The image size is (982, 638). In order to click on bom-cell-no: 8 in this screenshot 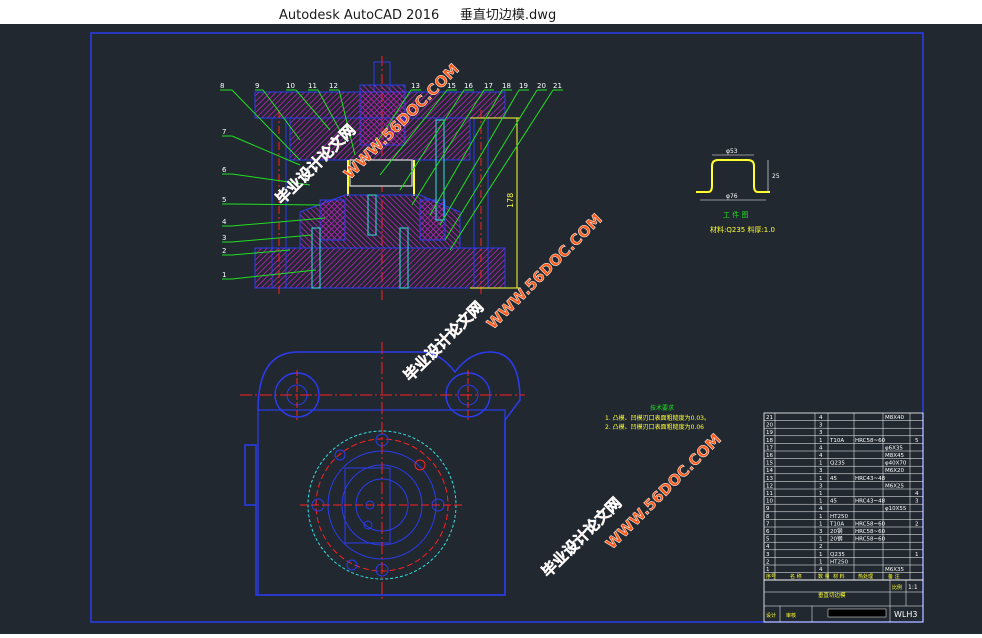, I will do `click(768, 517)`.